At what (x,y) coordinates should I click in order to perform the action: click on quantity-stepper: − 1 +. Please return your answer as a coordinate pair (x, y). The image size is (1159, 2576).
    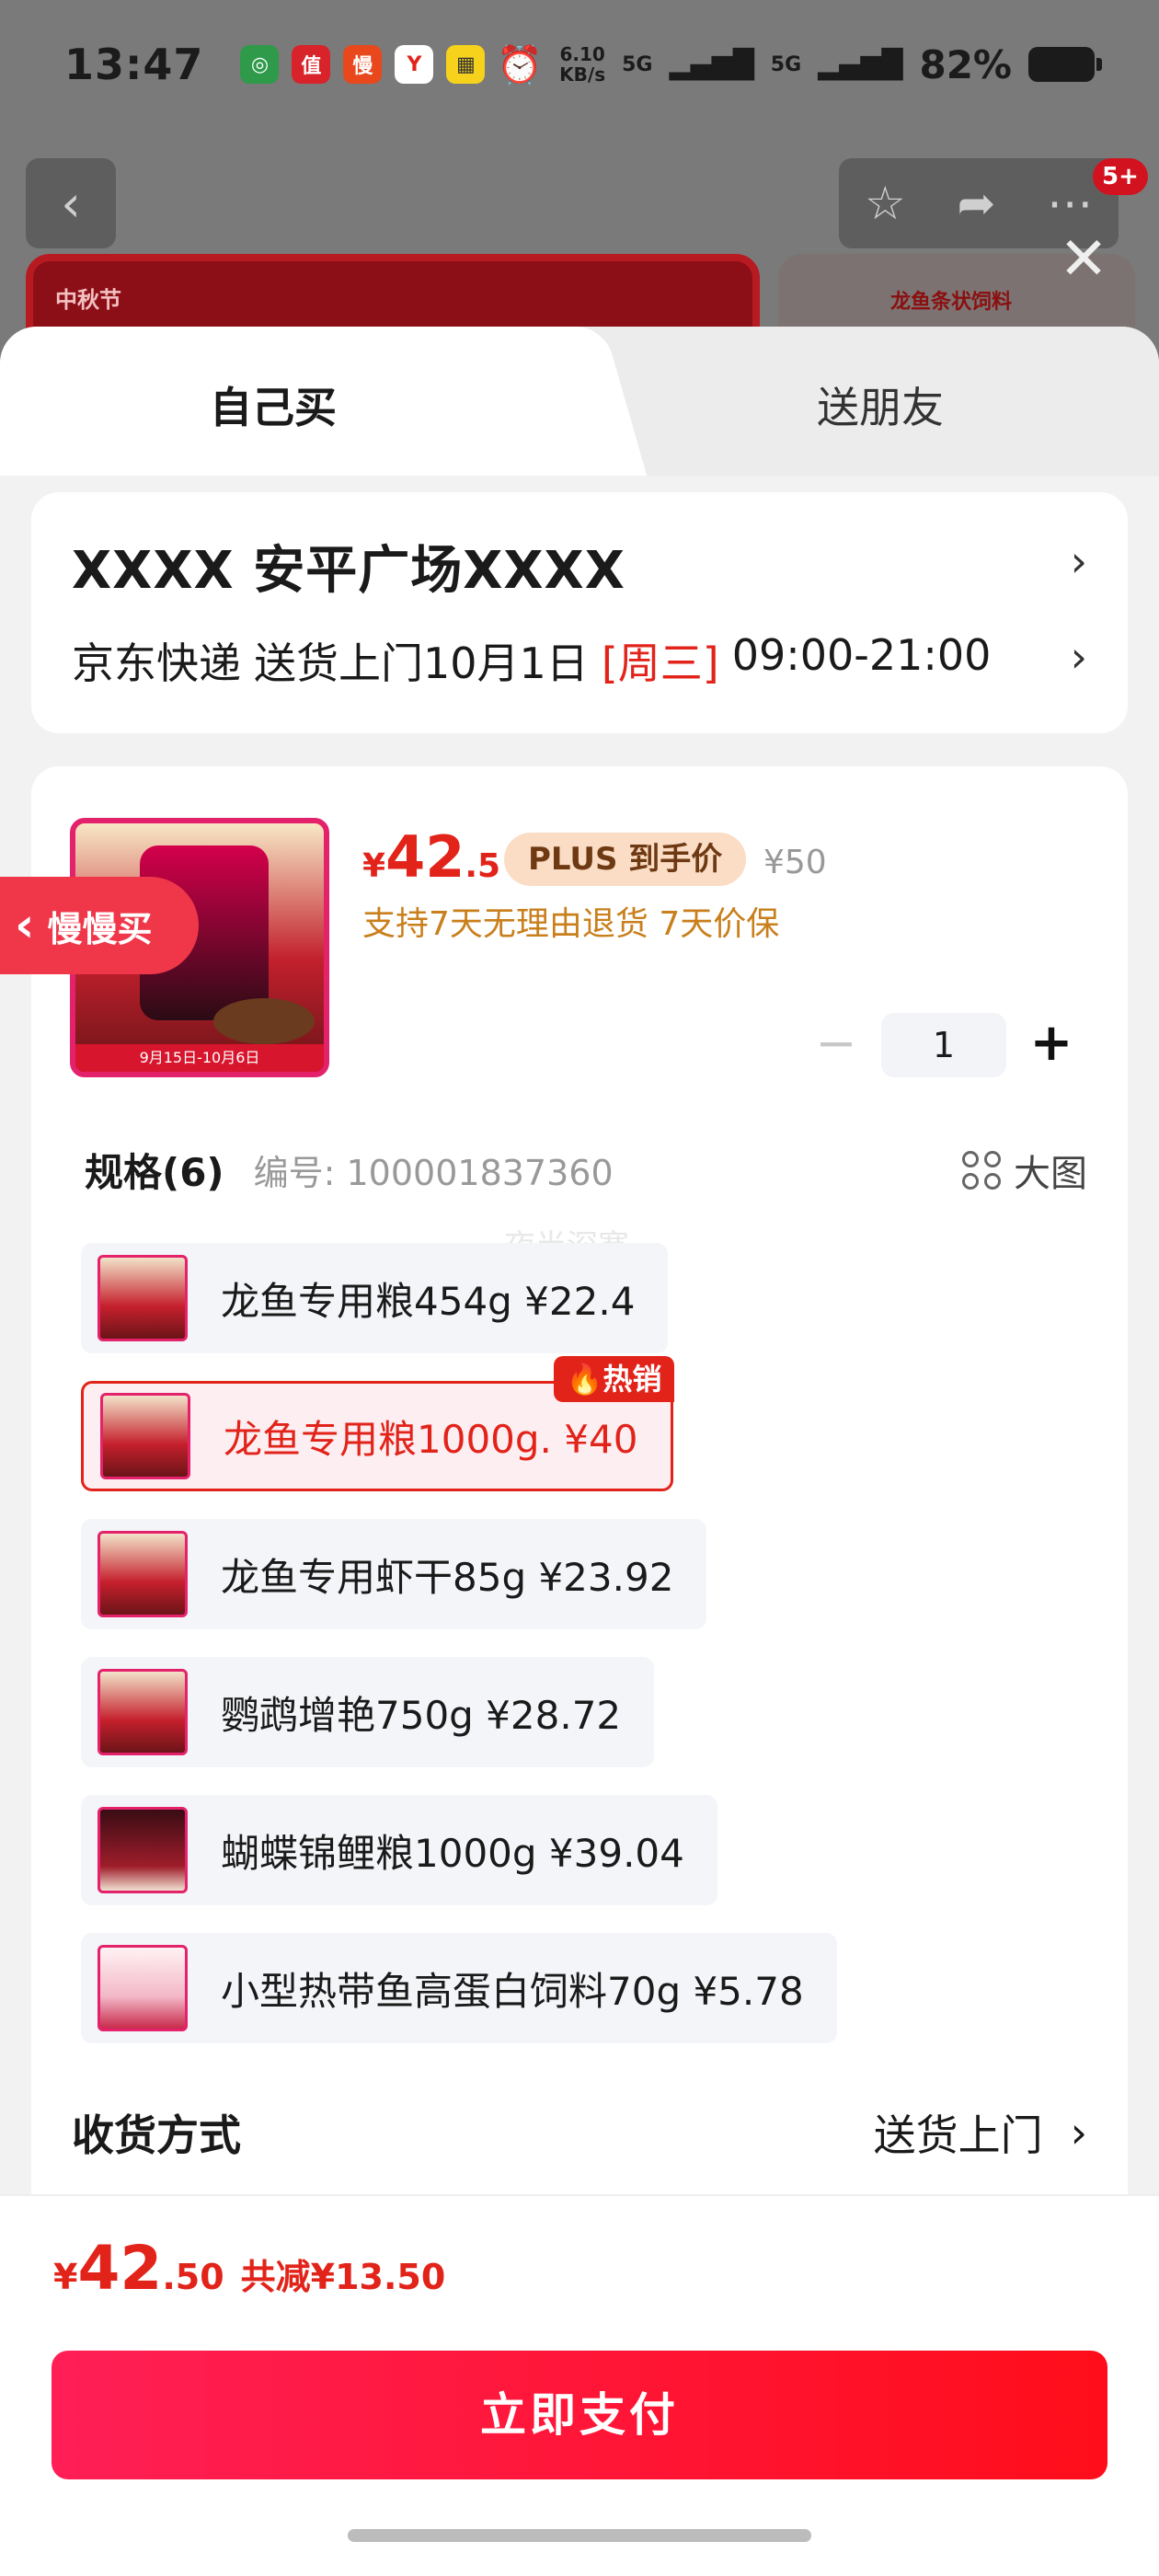
    Looking at the image, I should click on (944, 1045).